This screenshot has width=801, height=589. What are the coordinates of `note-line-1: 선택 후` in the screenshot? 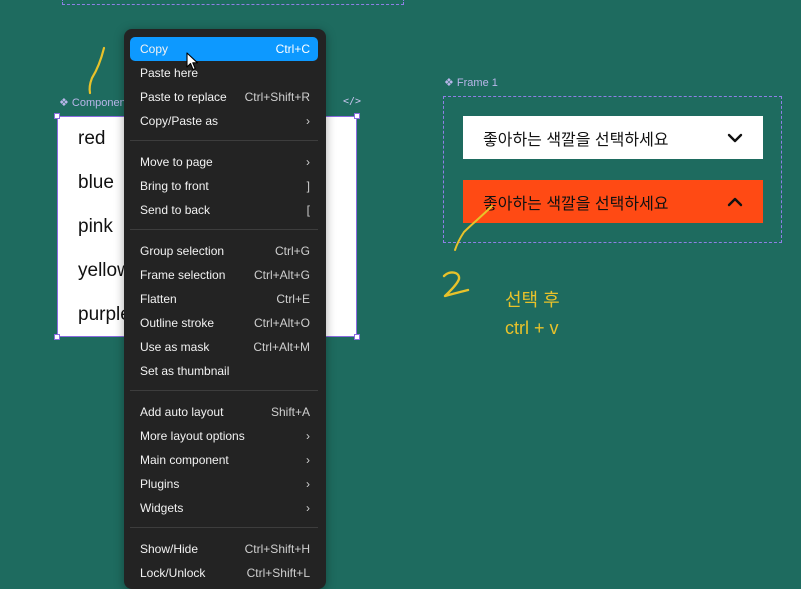 It's located at (532, 300).